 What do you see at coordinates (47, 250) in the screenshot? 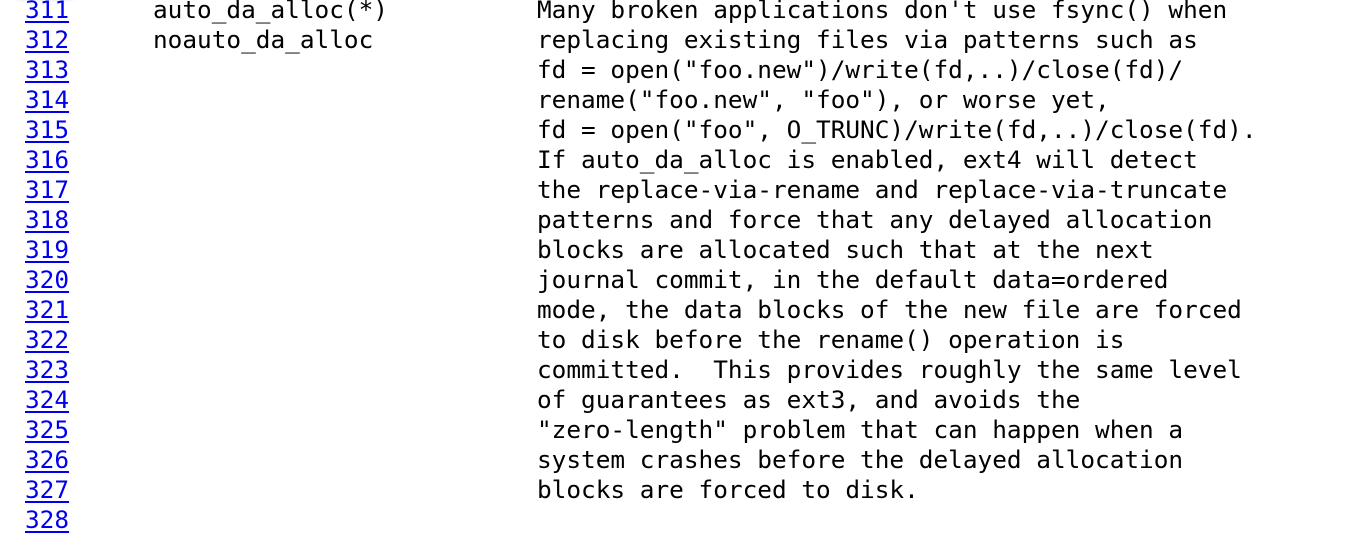
I see `line-number-link: 319` at bounding box center [47, 250].